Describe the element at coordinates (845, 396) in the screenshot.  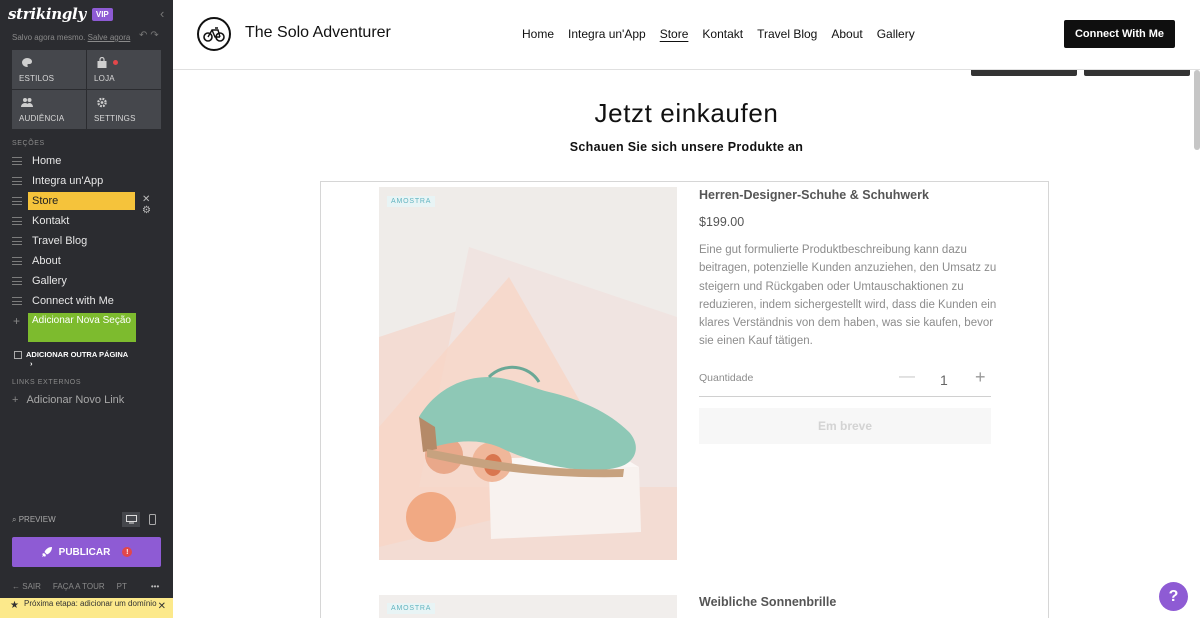
I see `divider` at that location.